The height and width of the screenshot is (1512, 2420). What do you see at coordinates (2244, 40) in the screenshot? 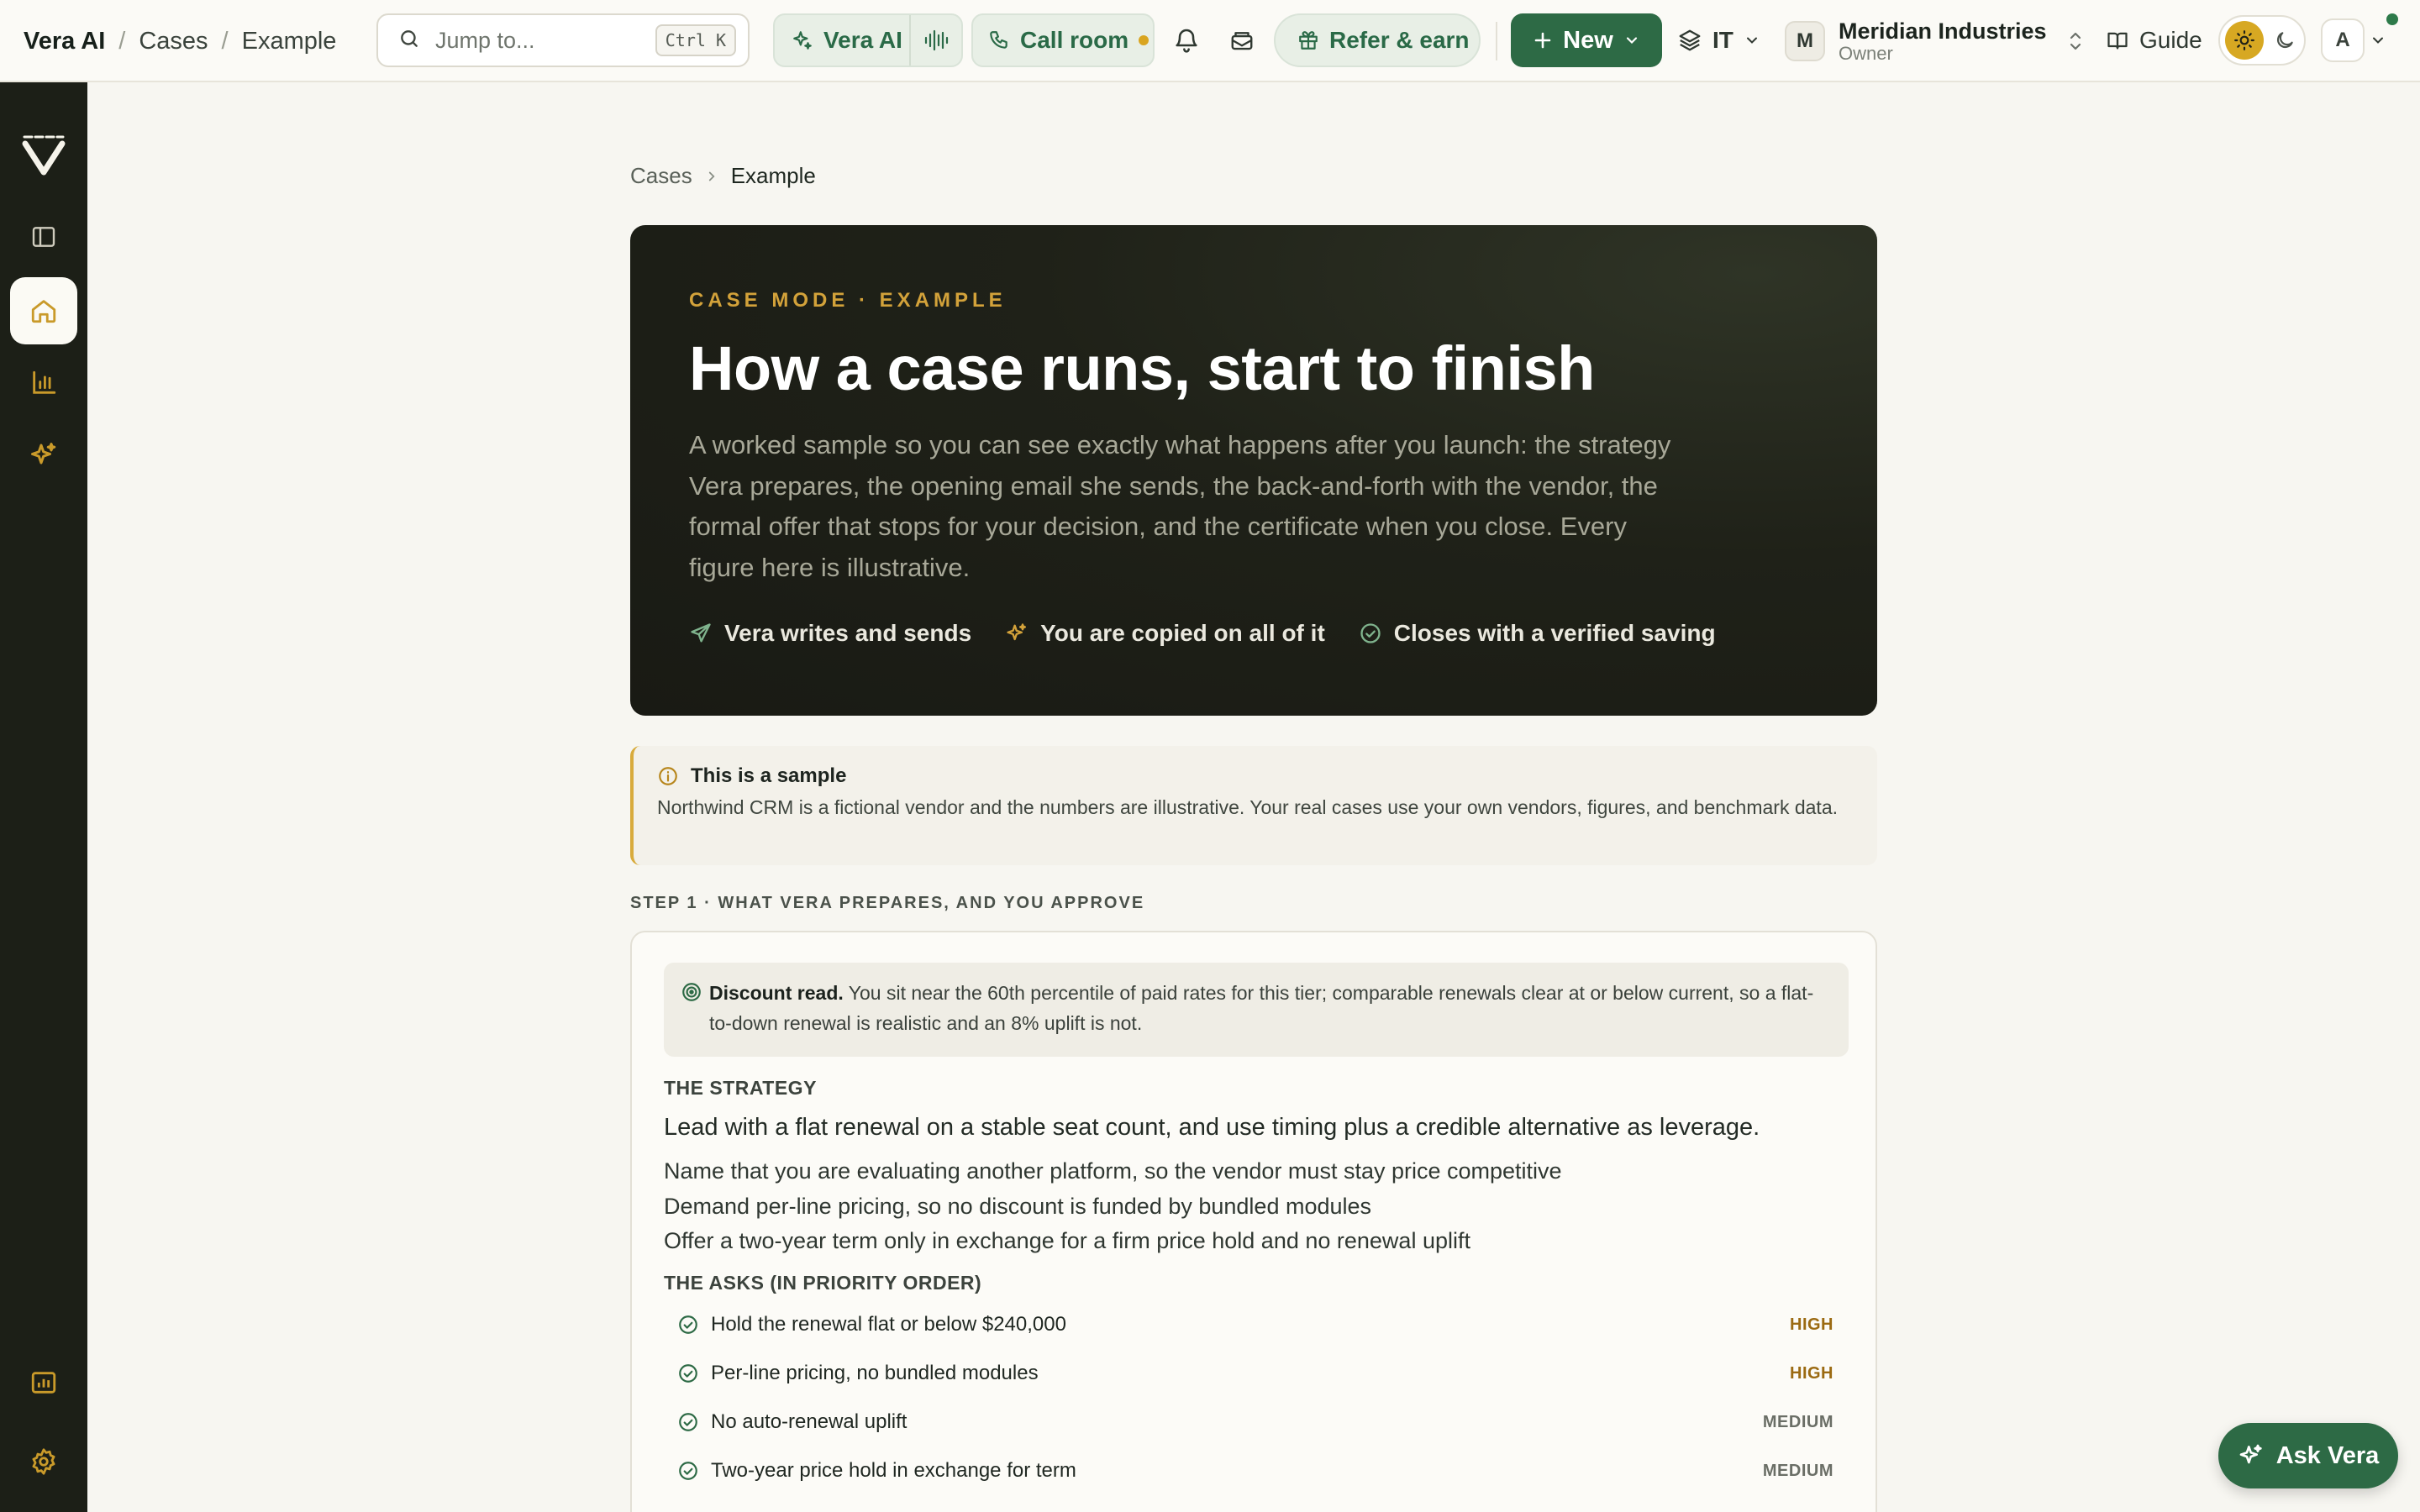
I see `sun-icon` at bounding box center [2244, 40].